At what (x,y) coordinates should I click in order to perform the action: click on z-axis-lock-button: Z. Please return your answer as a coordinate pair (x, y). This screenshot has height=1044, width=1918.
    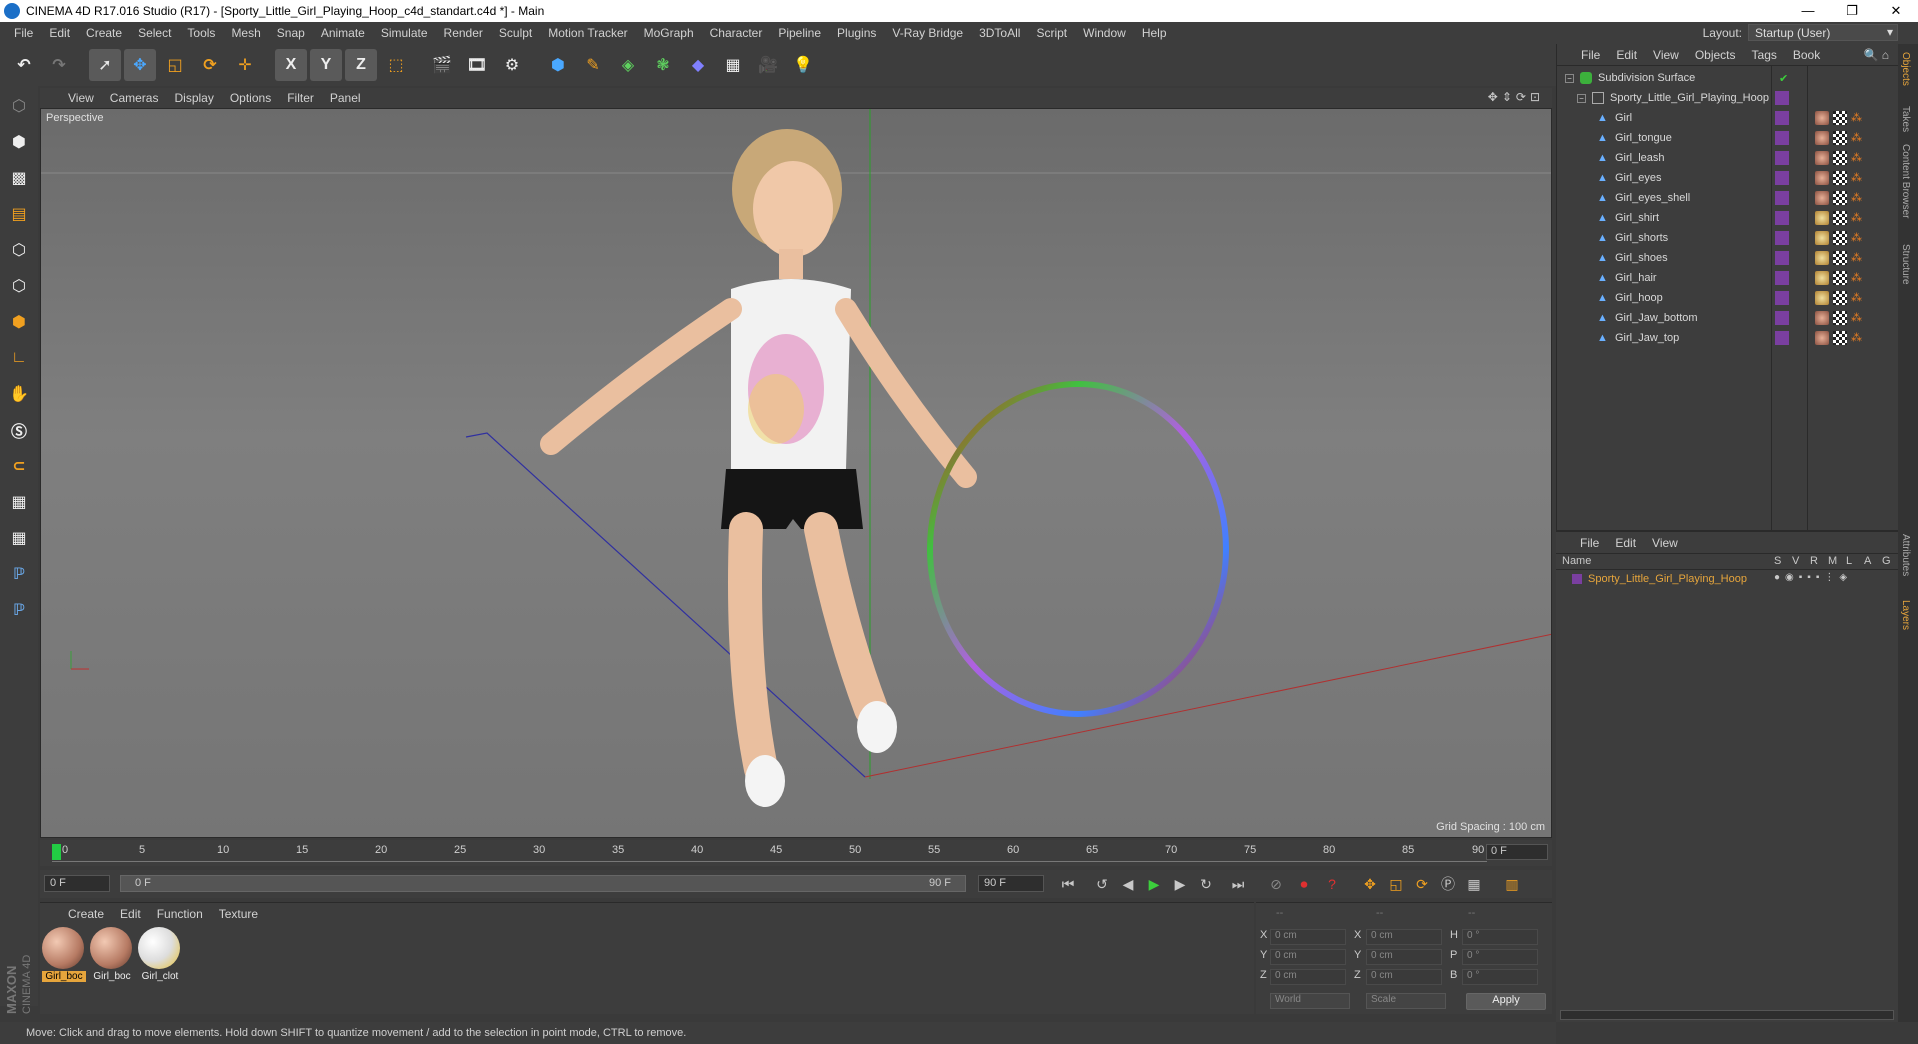
    Looking at the image, I should click on (361, 65).